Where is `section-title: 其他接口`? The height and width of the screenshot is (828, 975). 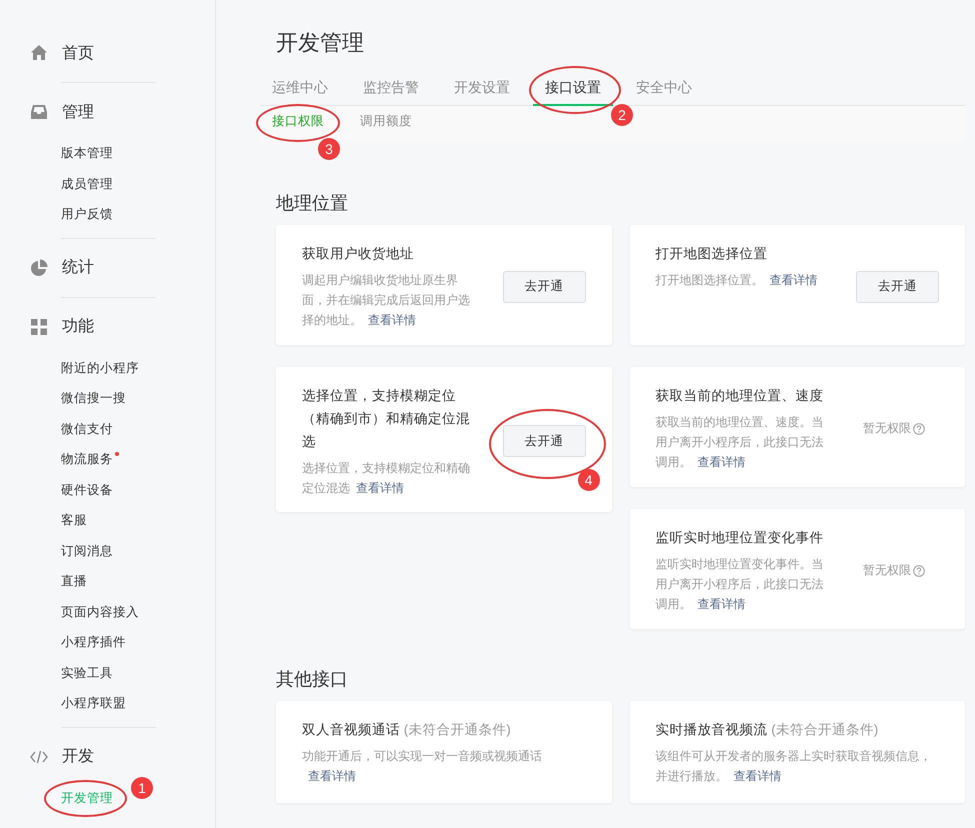 section-title: 其他接口 is located at coordinates (312, 679).